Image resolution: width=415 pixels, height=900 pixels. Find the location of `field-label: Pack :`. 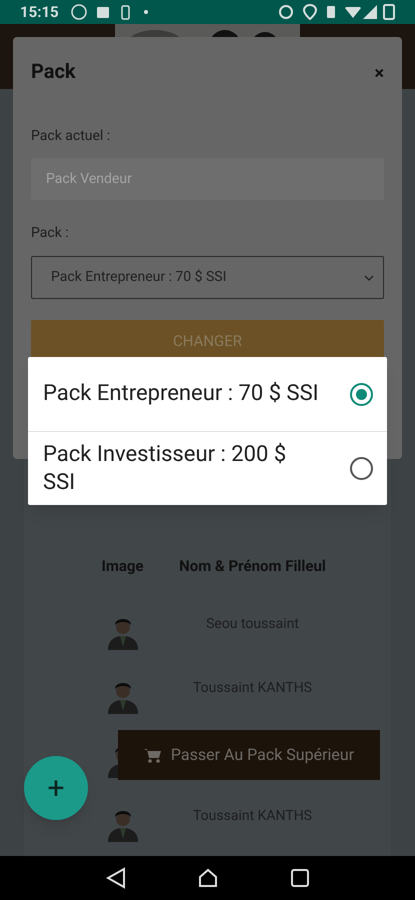

field-label: Pack : is located at coordinates (50, 234).